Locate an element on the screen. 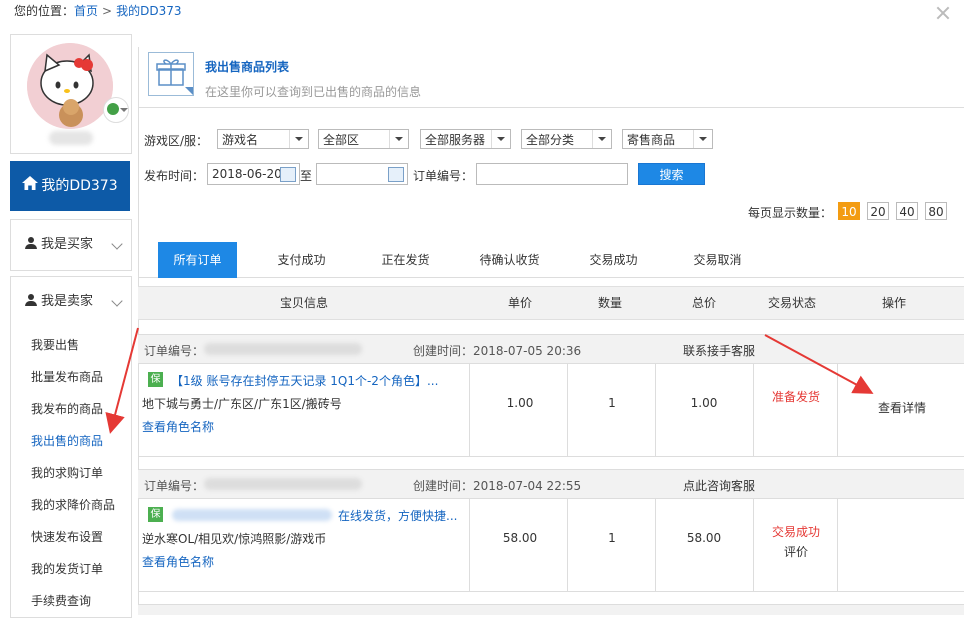 This screenshot has height=618, width=964. item-game-info: 地下城与勇士/广东区/广东1区/搬砖号 is located at coordinates (242, 404).